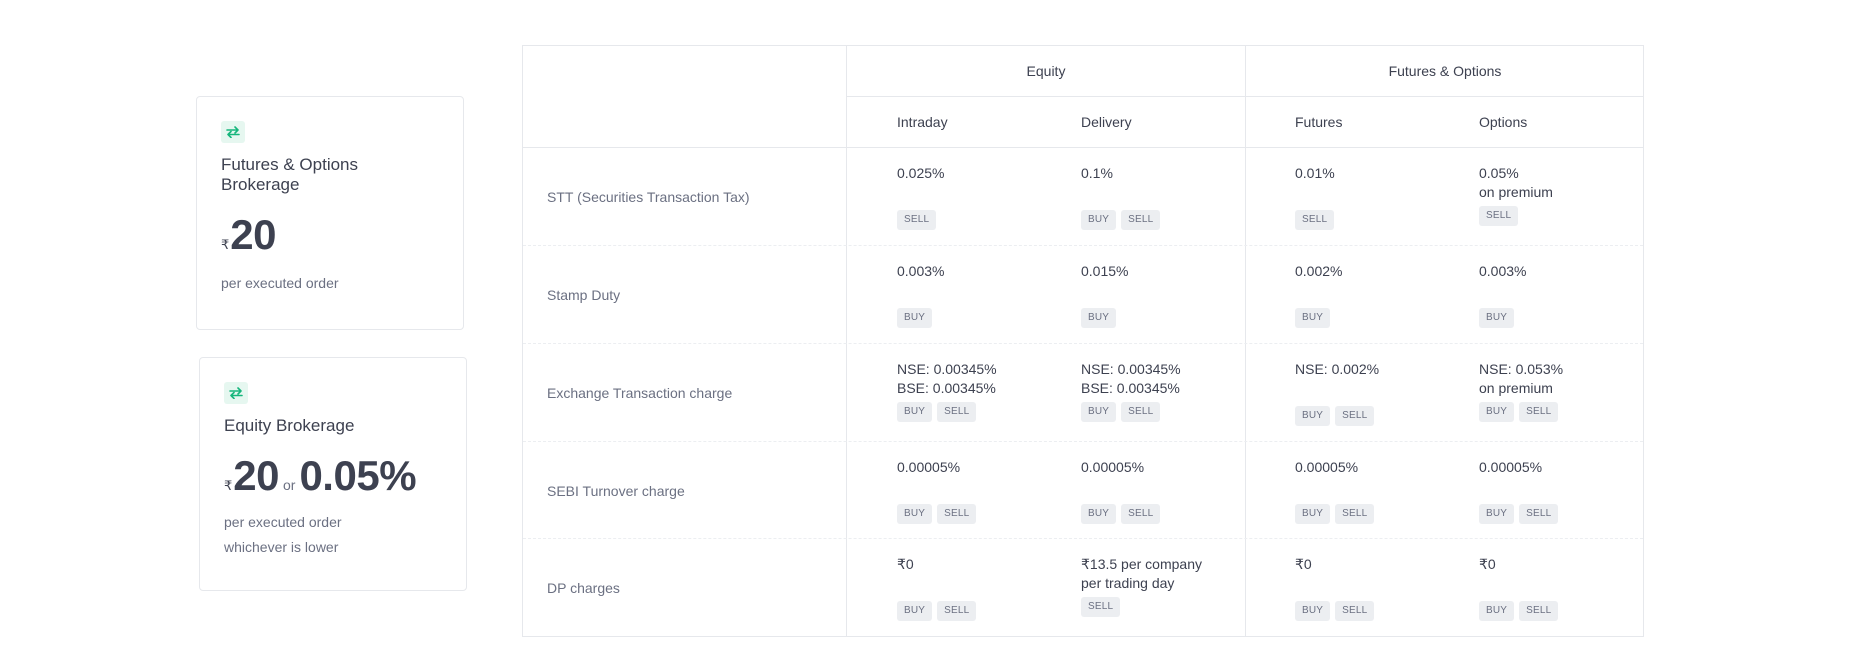 Image resolution: width=1874 pixels, height=662 pixels. Describe the element at coordinates (225, 244) in the screenshot. I see `currency-symbol: ₹` at that location.